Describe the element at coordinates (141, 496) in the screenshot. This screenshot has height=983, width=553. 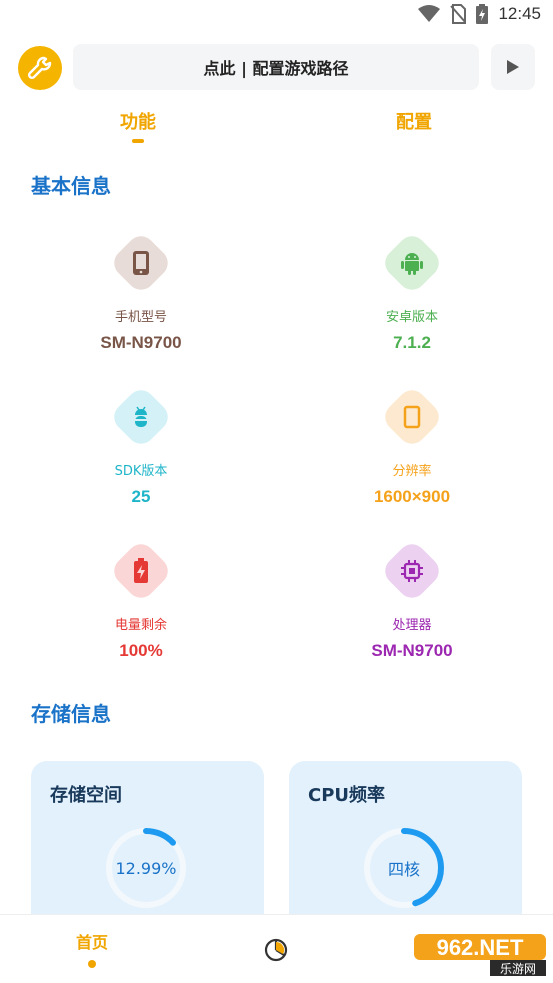
I see `info-value: 25` at that location.